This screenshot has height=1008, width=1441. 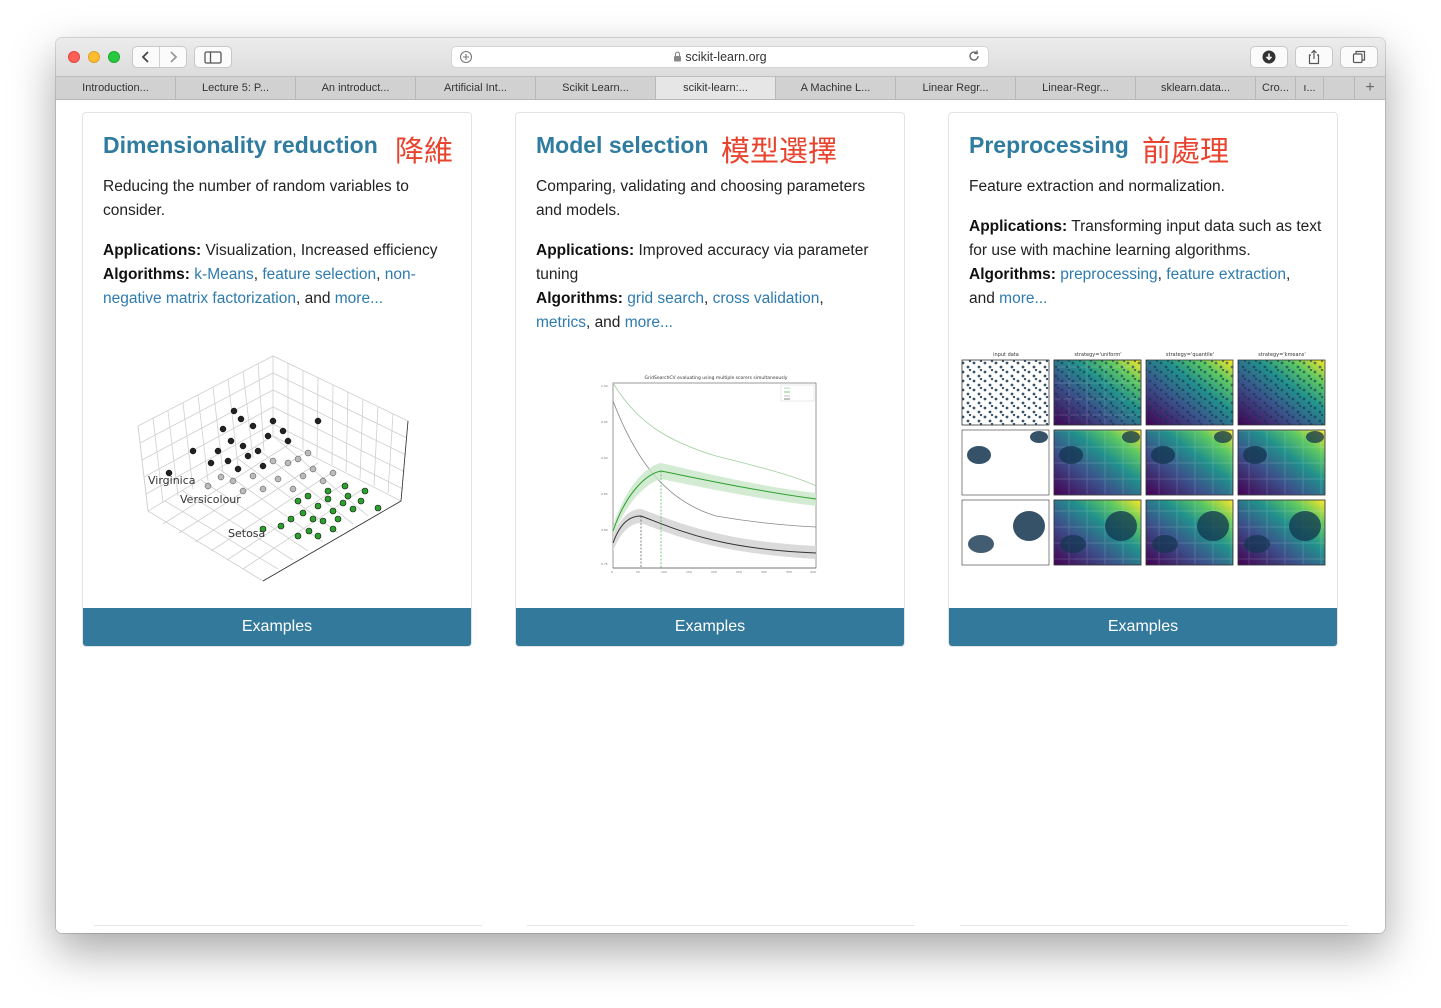 What do you see at coordinates (689, 572) in the screenshot?
I see `svg-text: 150` at bounding box center [689, 572].